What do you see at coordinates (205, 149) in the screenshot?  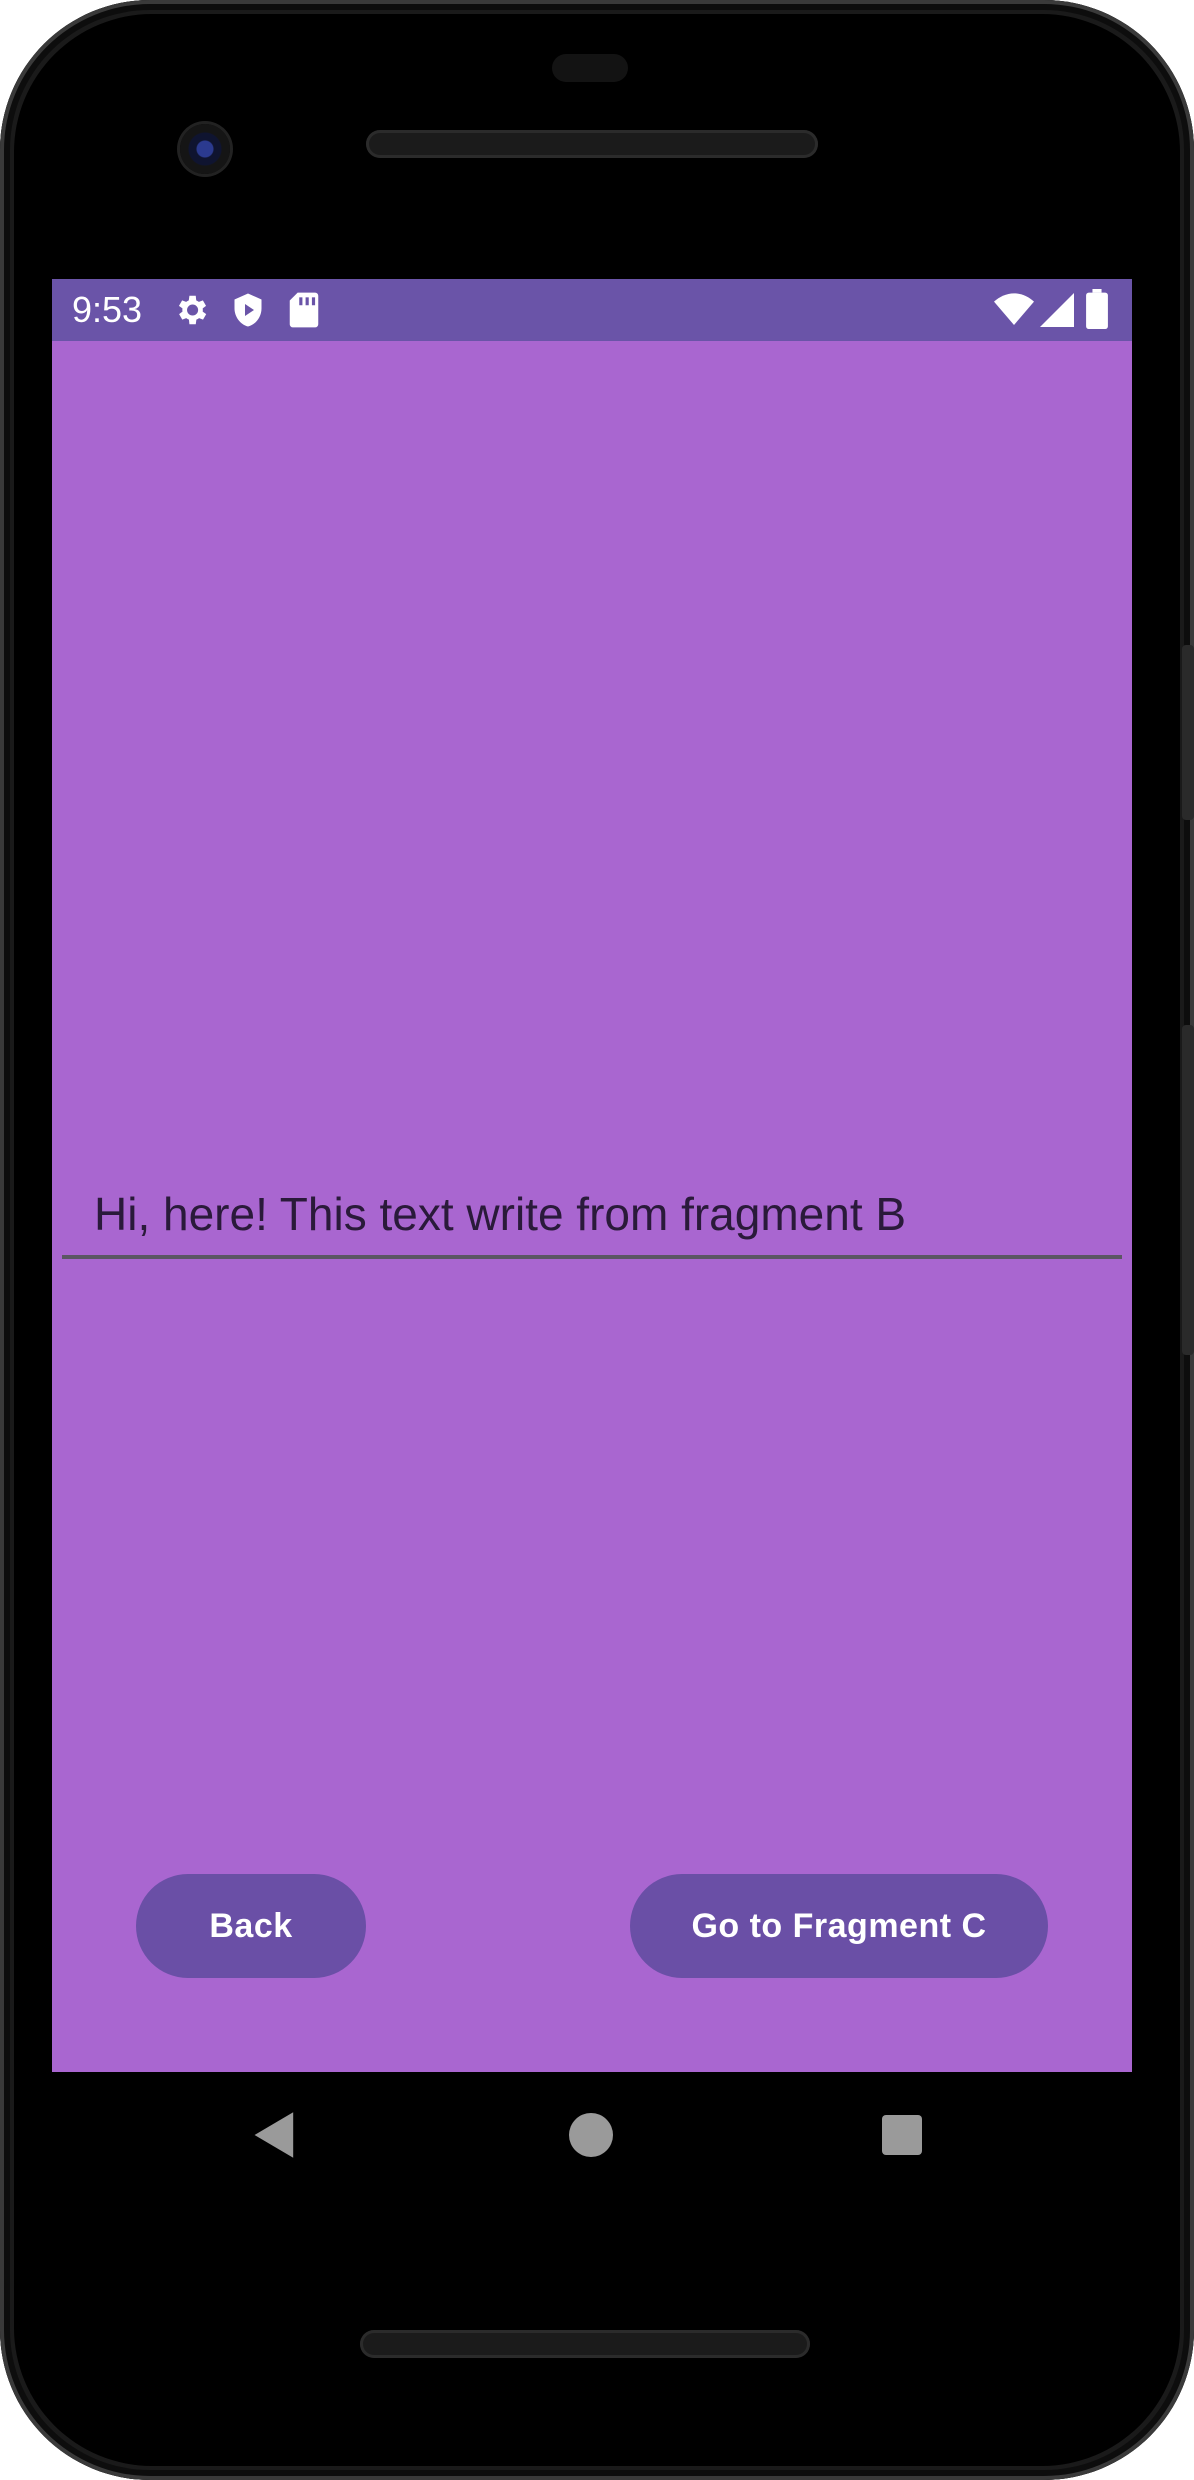 I see `front-camera` at bounding box center [205, 149].